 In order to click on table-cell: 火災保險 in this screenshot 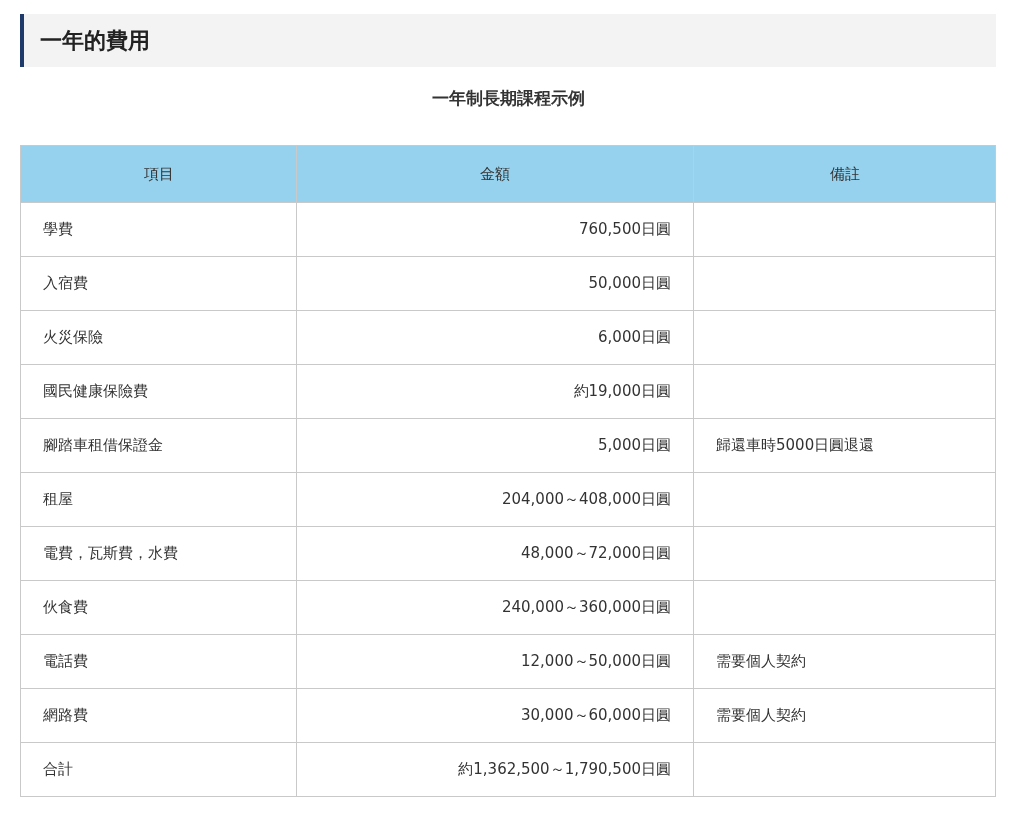, I will do `click(158, 337)`.